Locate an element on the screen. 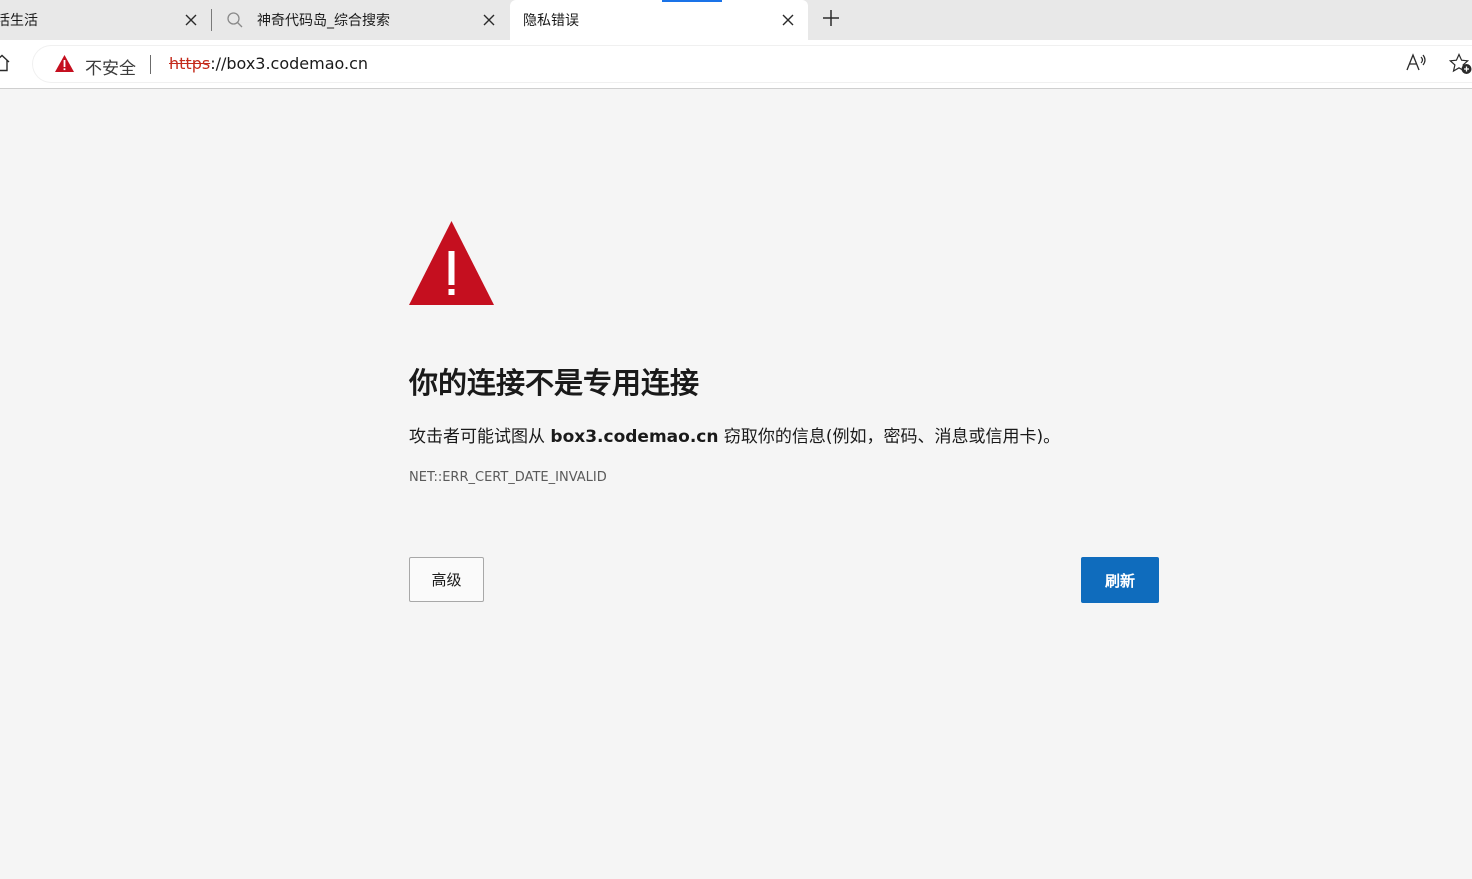 The width and height of the screenshot is (1472, 879). plus-icon is located at coordinates (831, 20).